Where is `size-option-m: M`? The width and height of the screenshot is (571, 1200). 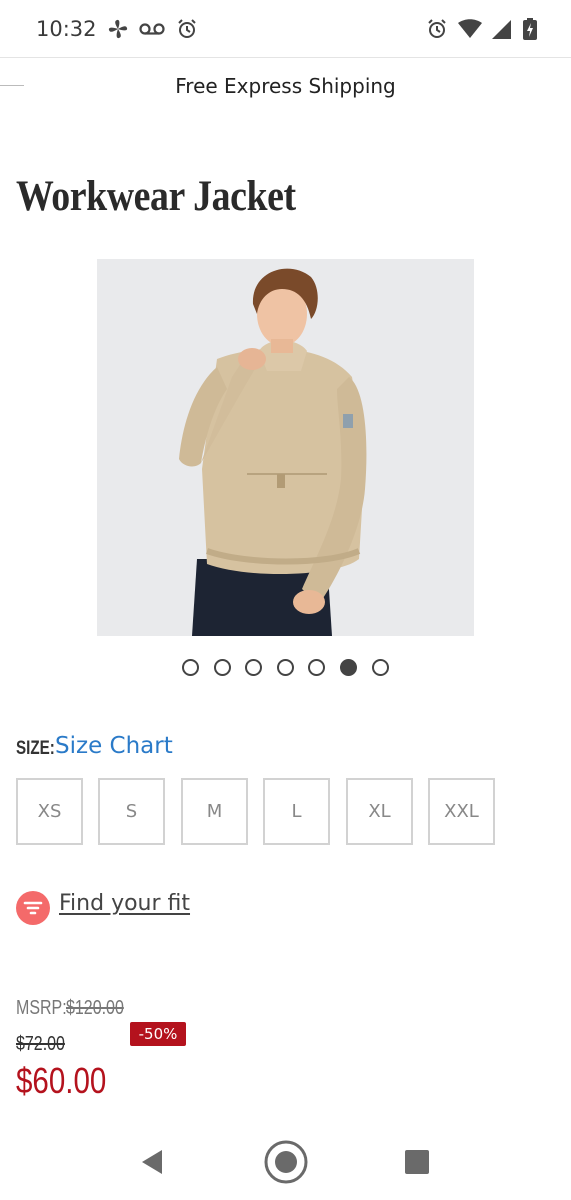 size-option-m: M is located at coordinates (214, 811).